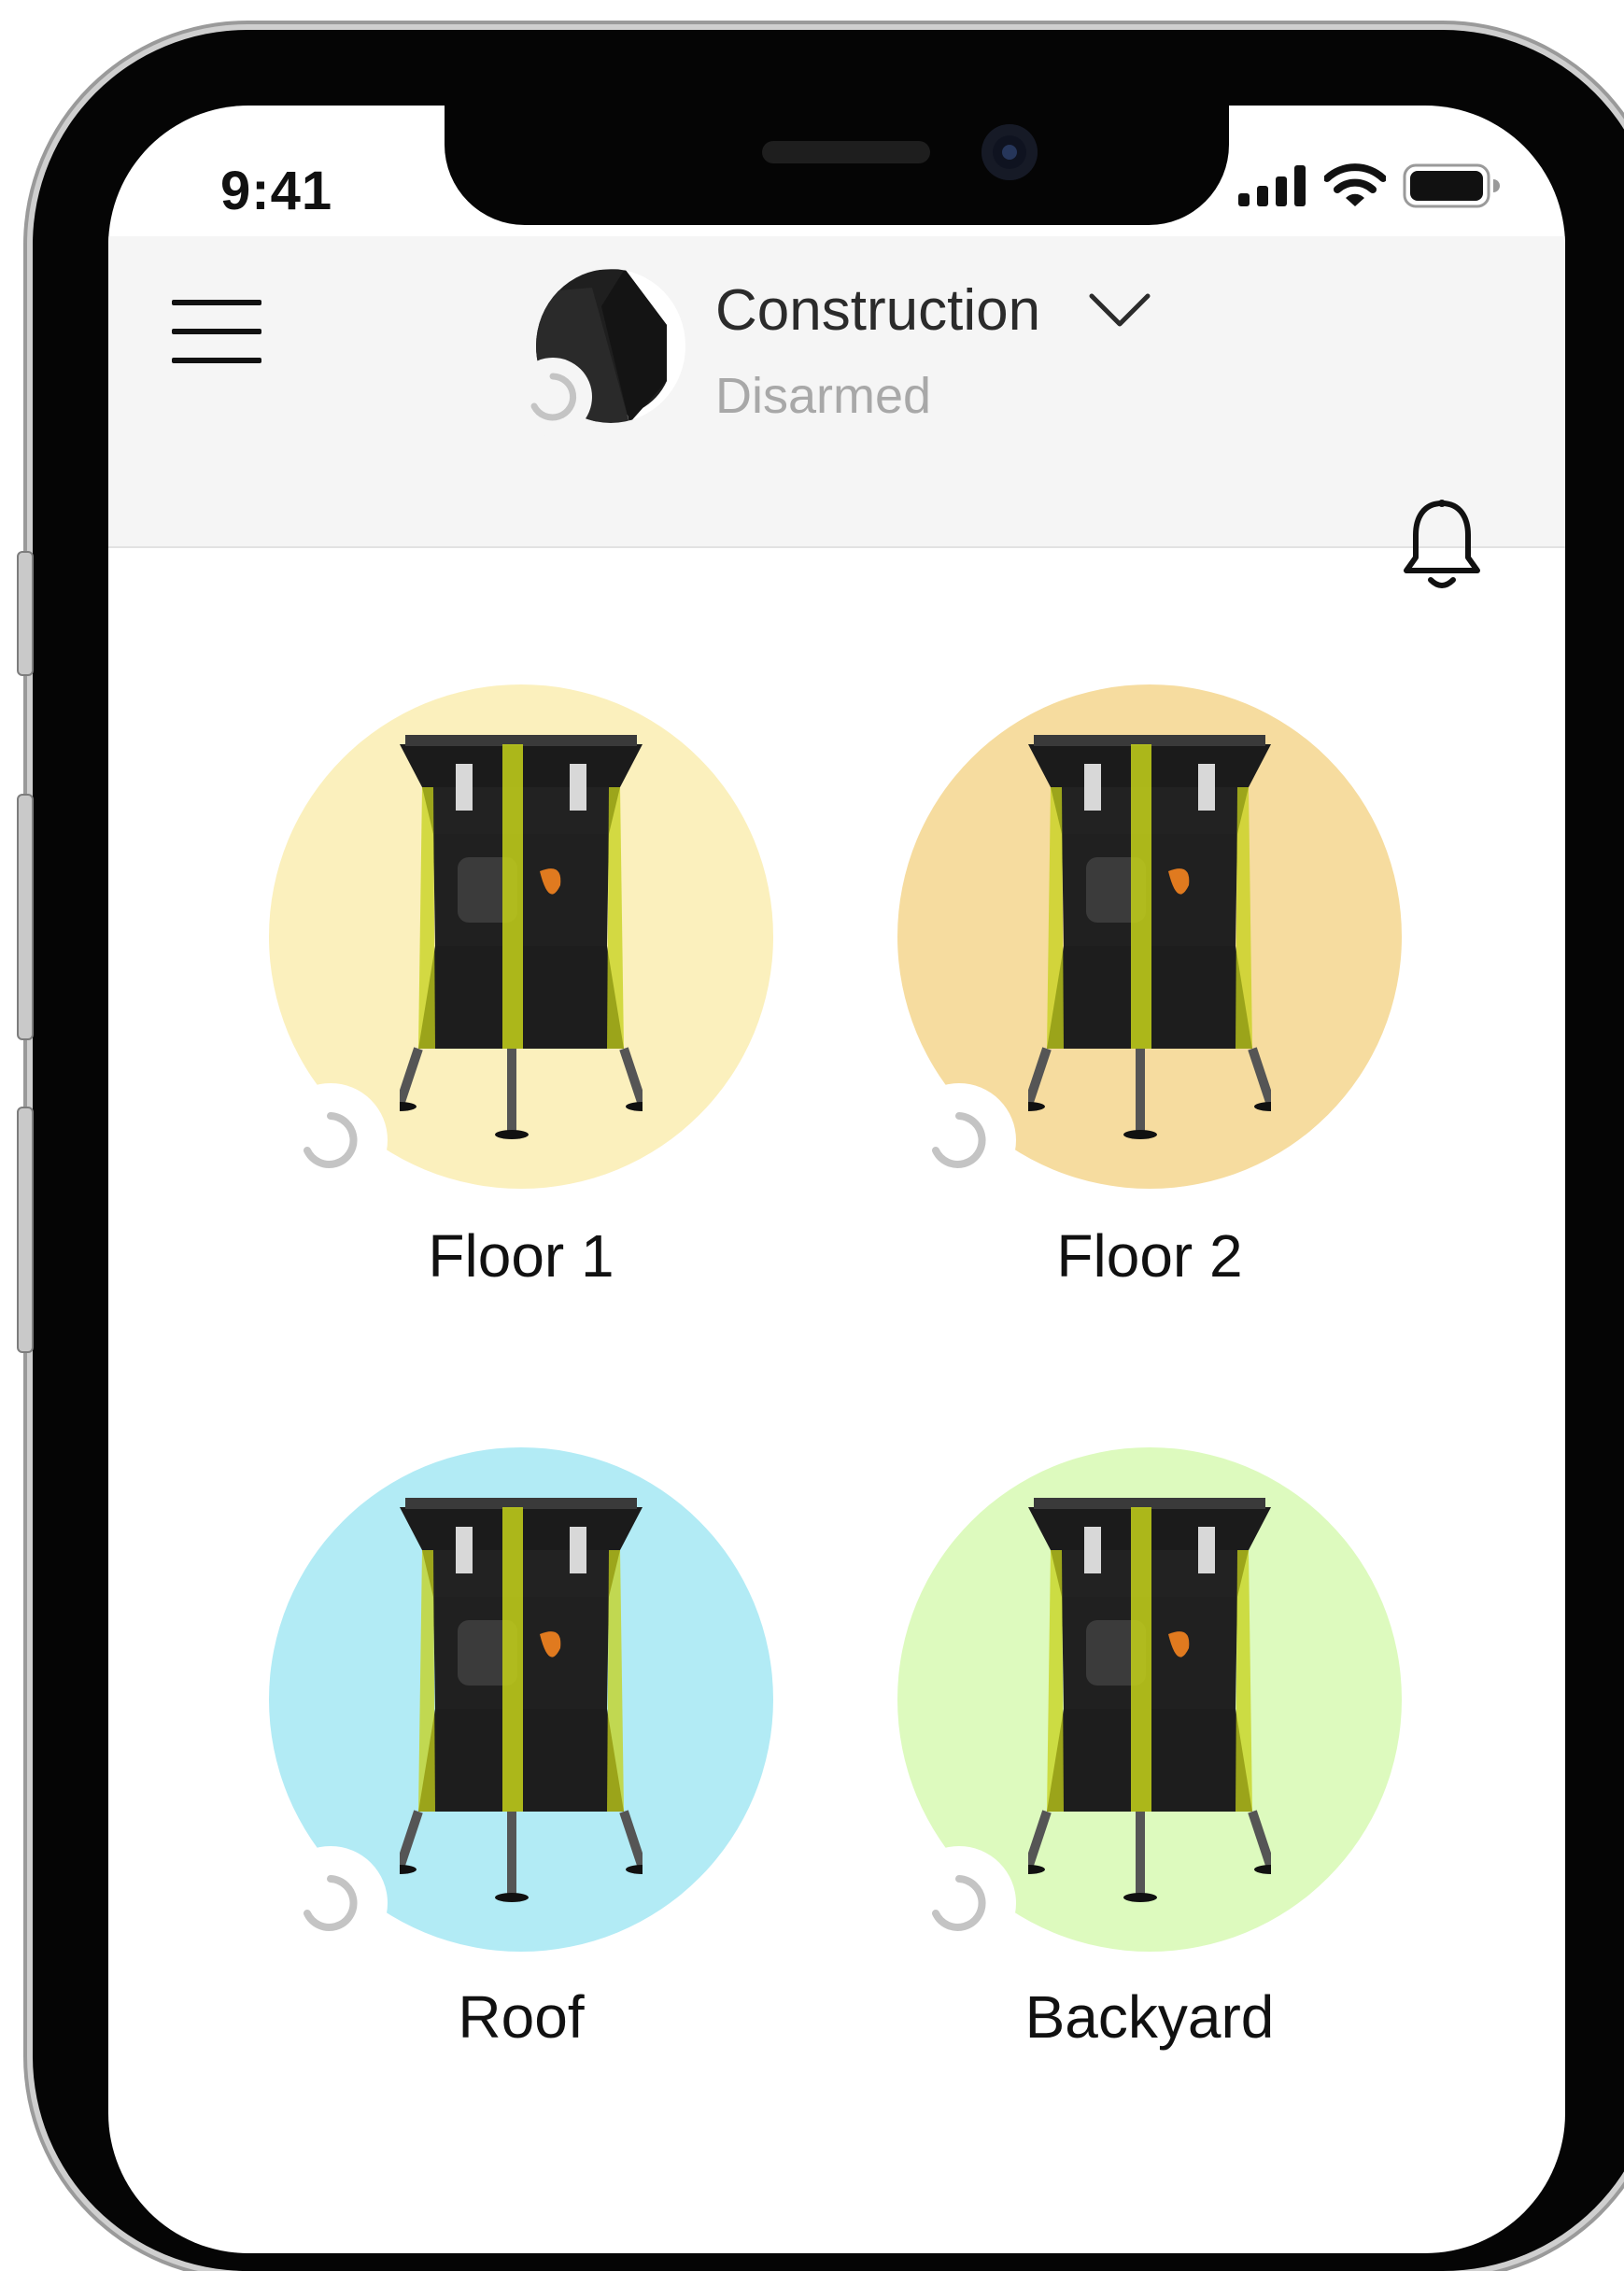  I want to click on status-icons, so click(1369, 185).